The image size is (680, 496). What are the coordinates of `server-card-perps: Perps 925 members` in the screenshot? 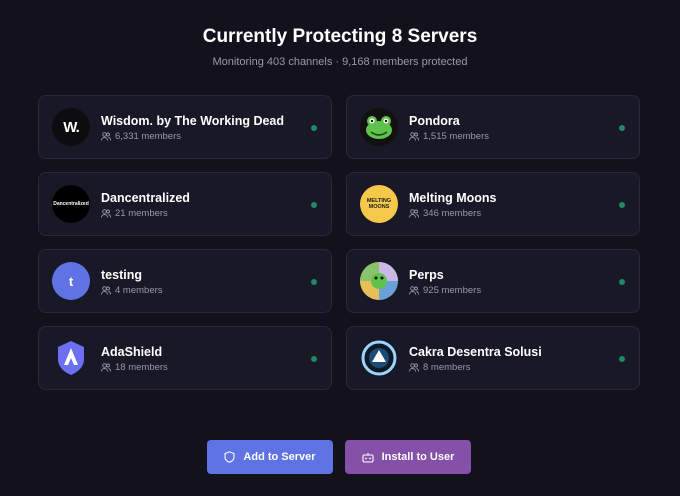 It's located at (493, 281).